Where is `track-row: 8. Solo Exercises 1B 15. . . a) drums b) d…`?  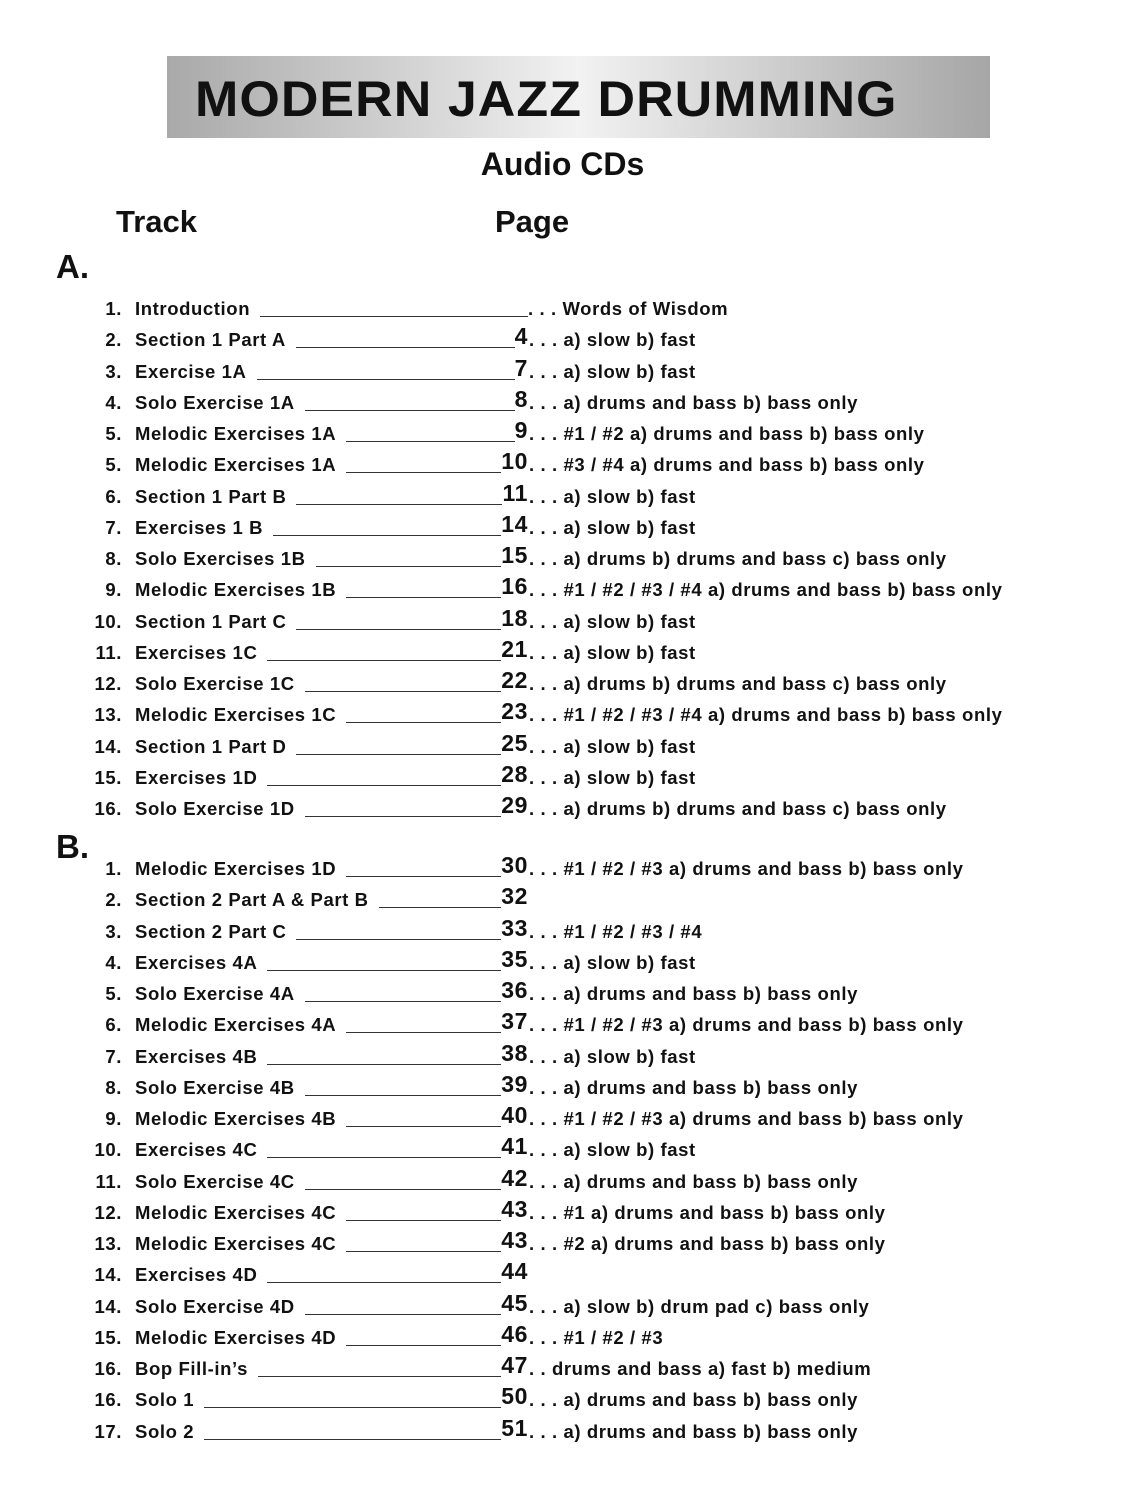 track-row: 8. Solo Exercises 1B 15. . . a) drums b) d… is located at coordinates (562, 557).